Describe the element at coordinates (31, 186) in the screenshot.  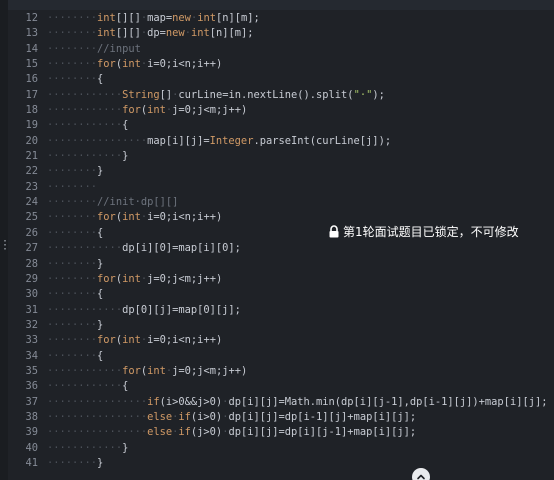
I see `line-number: 23` at that location.